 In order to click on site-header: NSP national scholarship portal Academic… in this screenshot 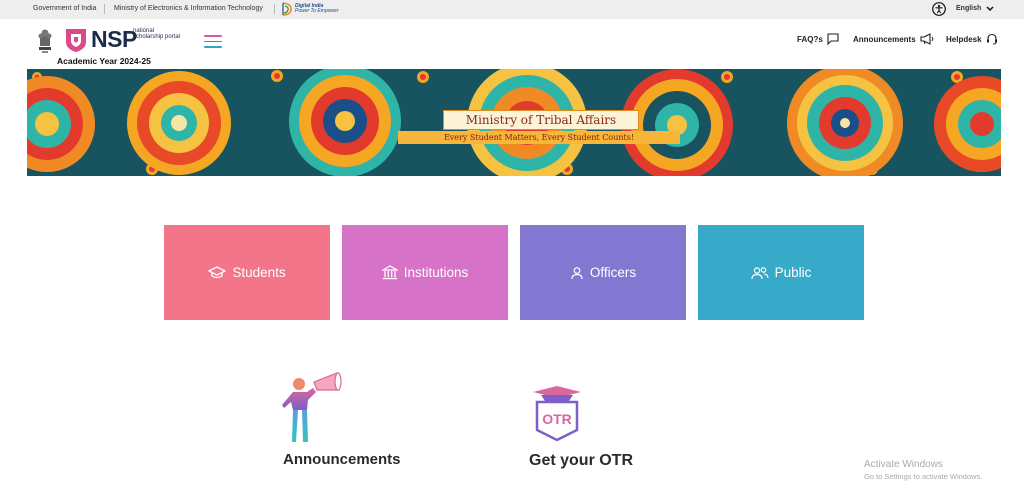, I will do `click(512, 43)`.